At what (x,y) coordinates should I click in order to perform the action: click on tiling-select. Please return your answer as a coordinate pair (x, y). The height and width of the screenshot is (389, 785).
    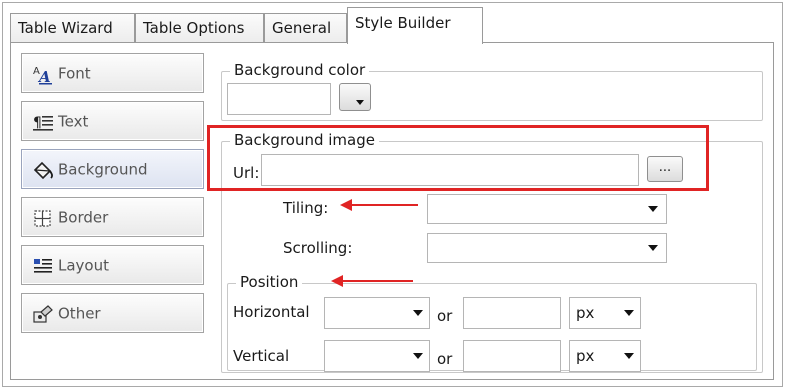
    Looking at the image, I should click on (547, 209).